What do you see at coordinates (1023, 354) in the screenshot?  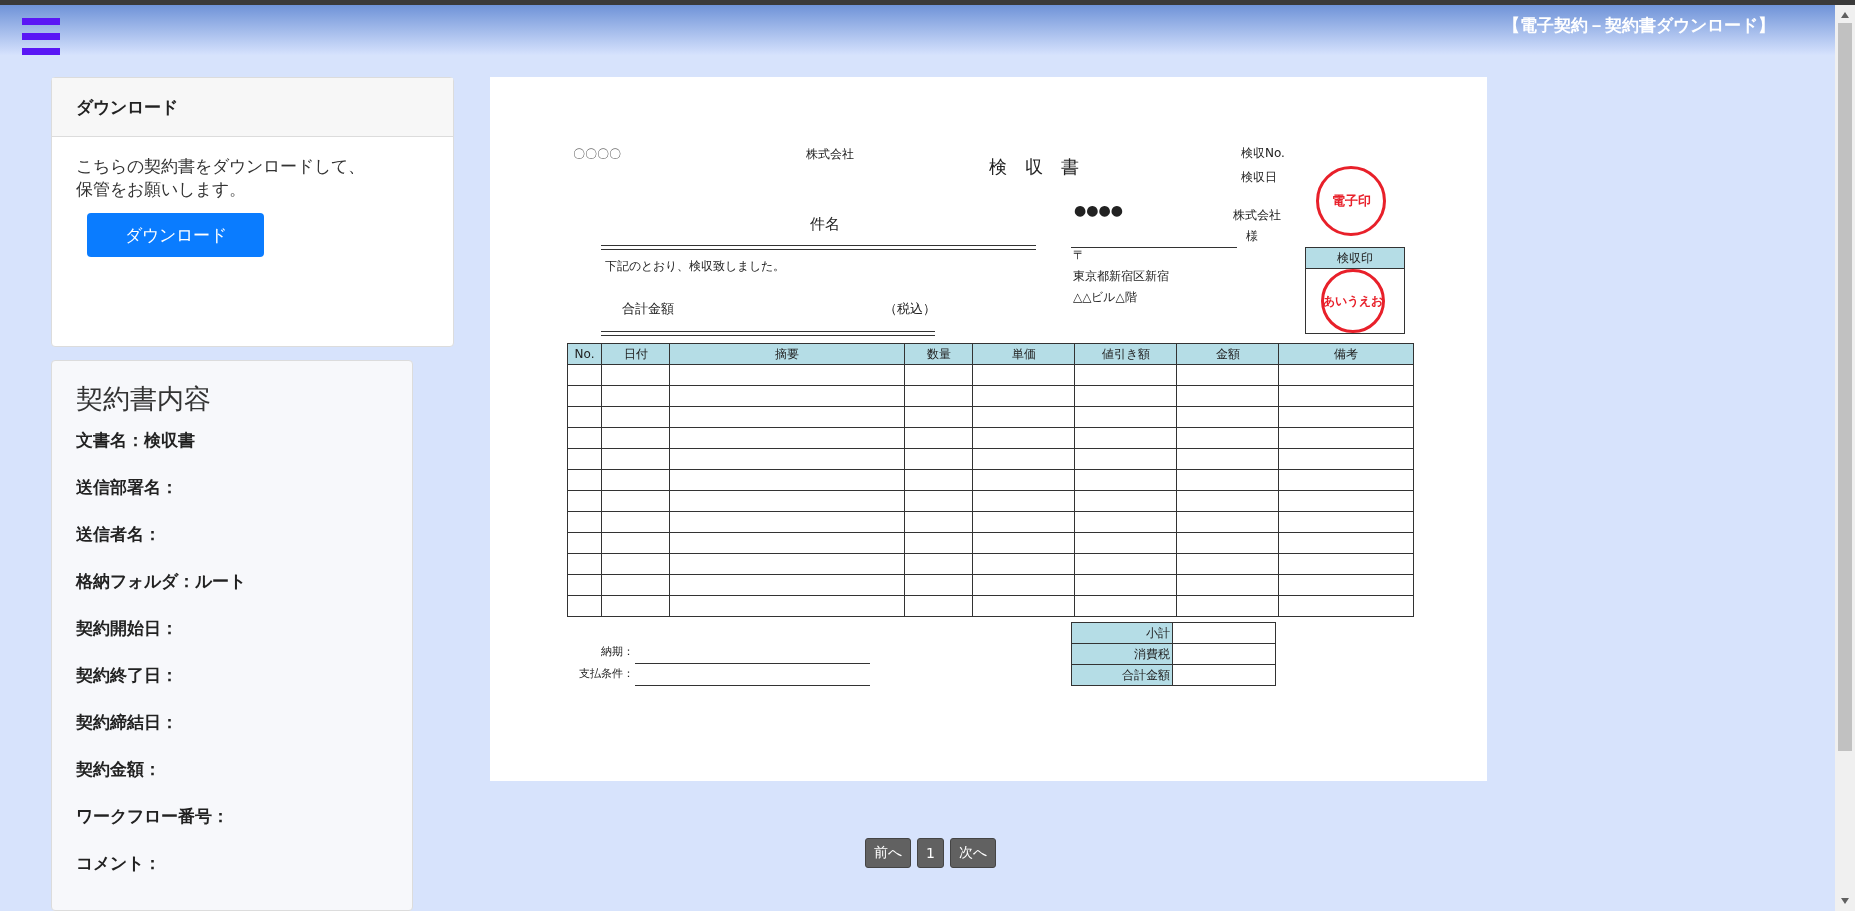 I see `column-header: 単価` at bounding box center [1023, 354].